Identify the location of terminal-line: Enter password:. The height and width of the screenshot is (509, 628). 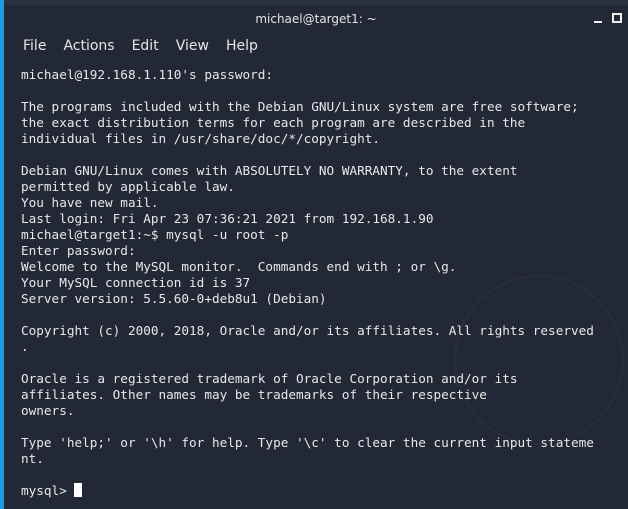
(78, 250).